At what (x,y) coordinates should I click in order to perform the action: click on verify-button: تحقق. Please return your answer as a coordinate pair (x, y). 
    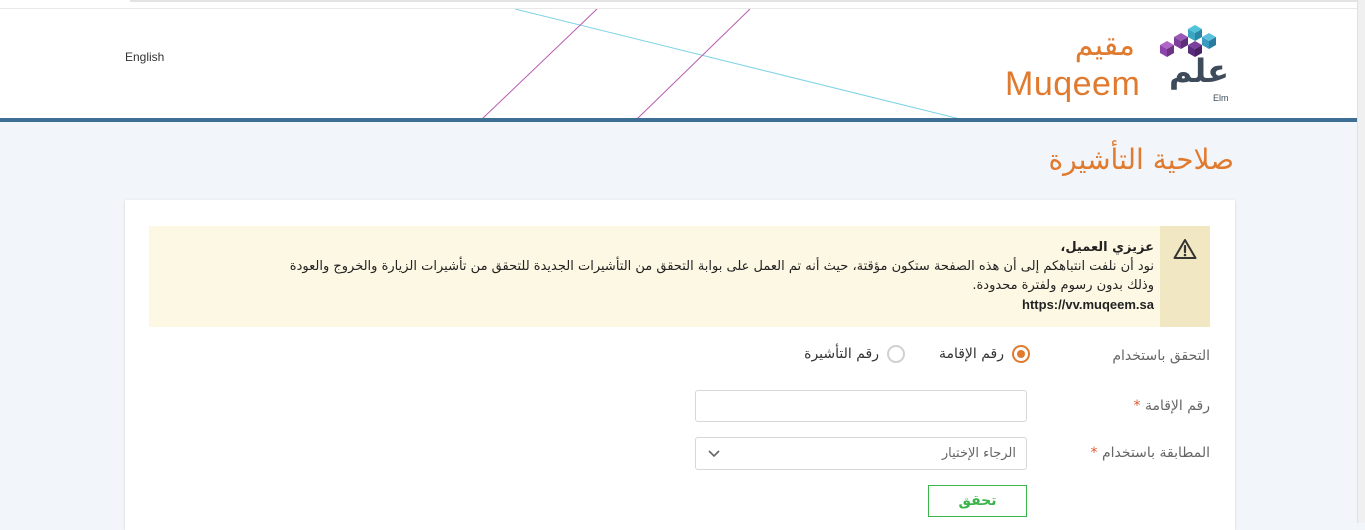
    Looking at the image, I should click on (977, 501).